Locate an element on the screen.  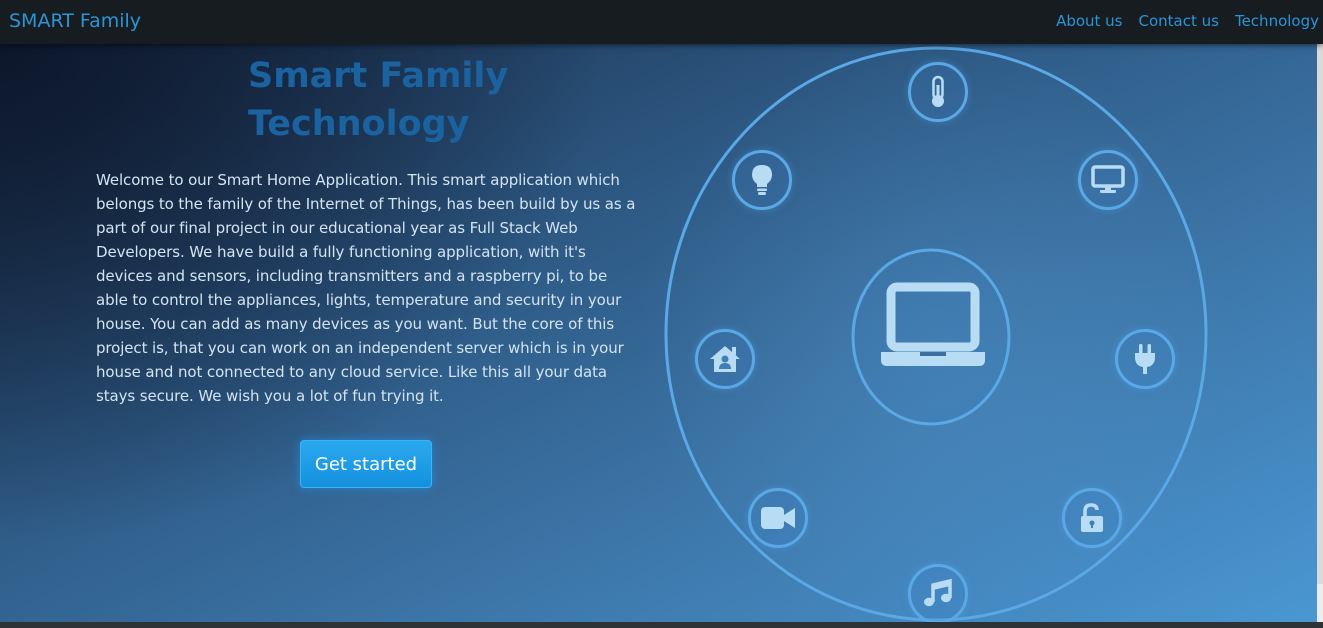
nav-link-about-us: About us is located at coordinates (1089, 21).